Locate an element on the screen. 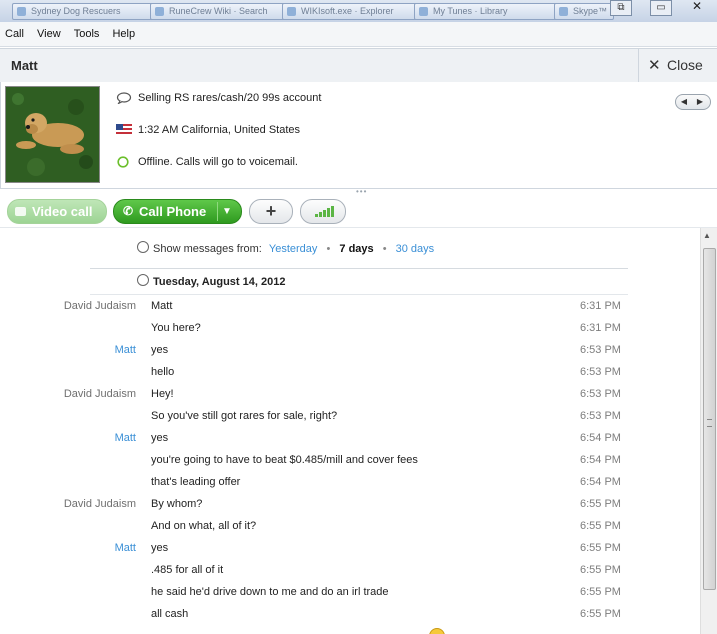 This screenshot has width=717, height=634. profile-nav-arrows: ◀ ▶ is located at coordinates (693, 102).